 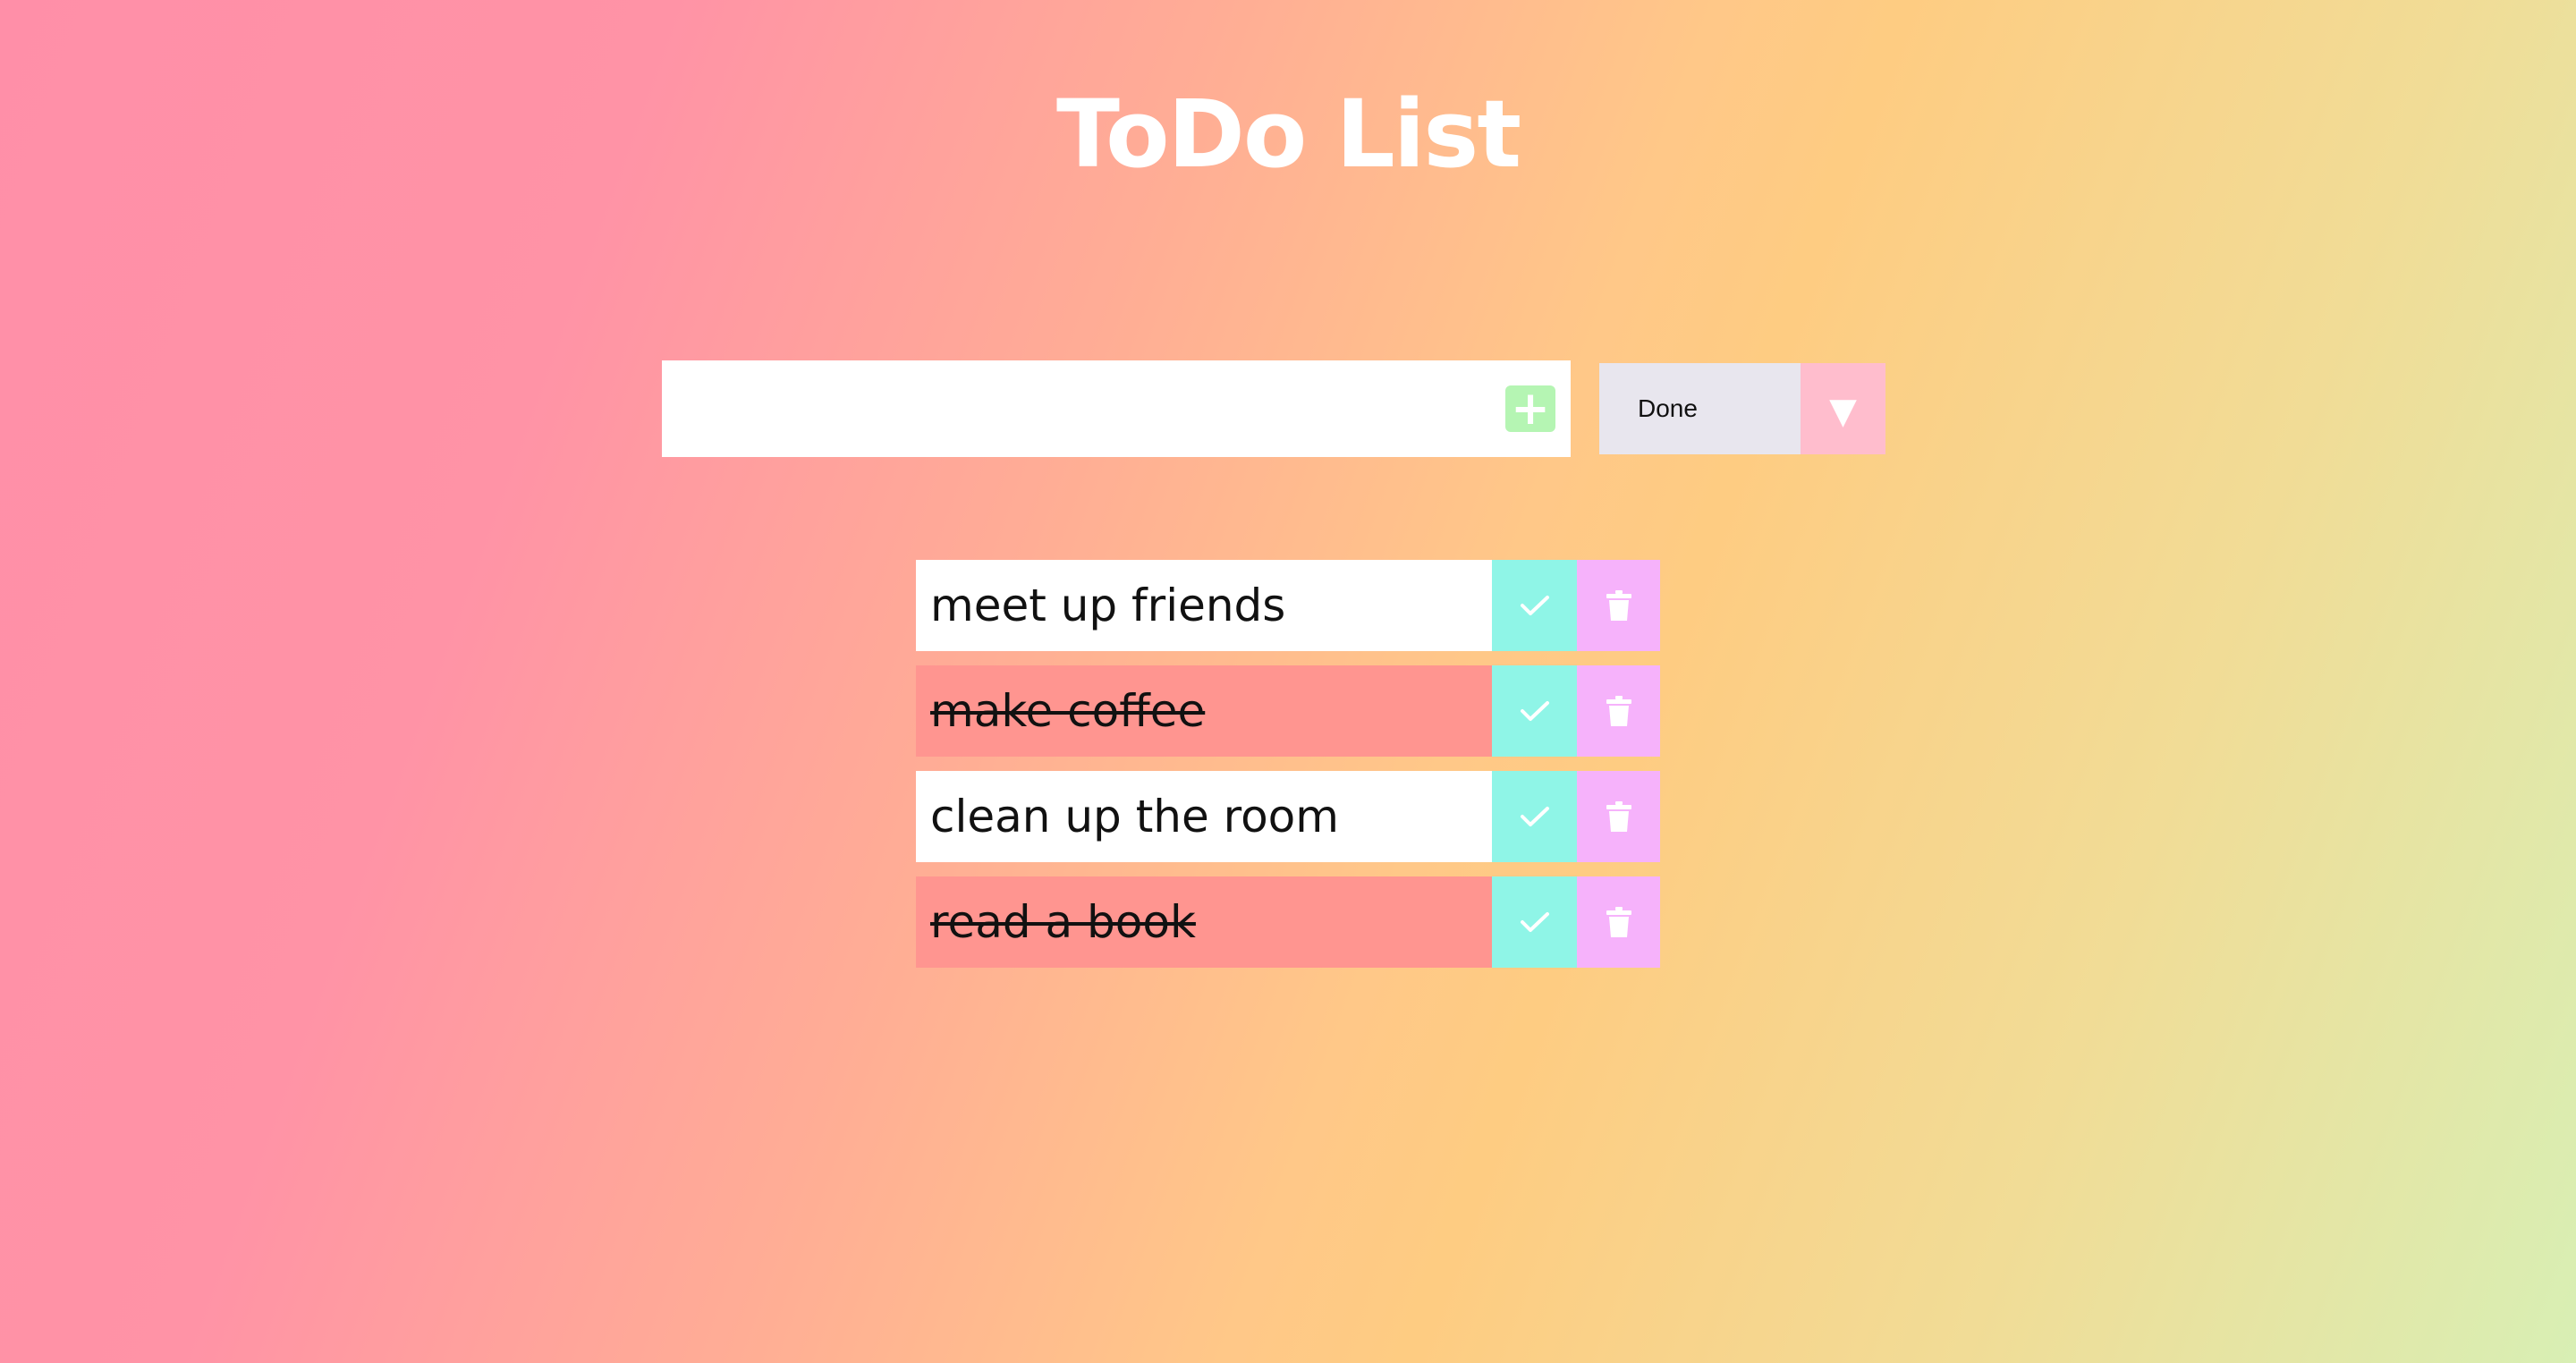 I want to click on todo-text: clean up the room, so click(x=1204, y=817).